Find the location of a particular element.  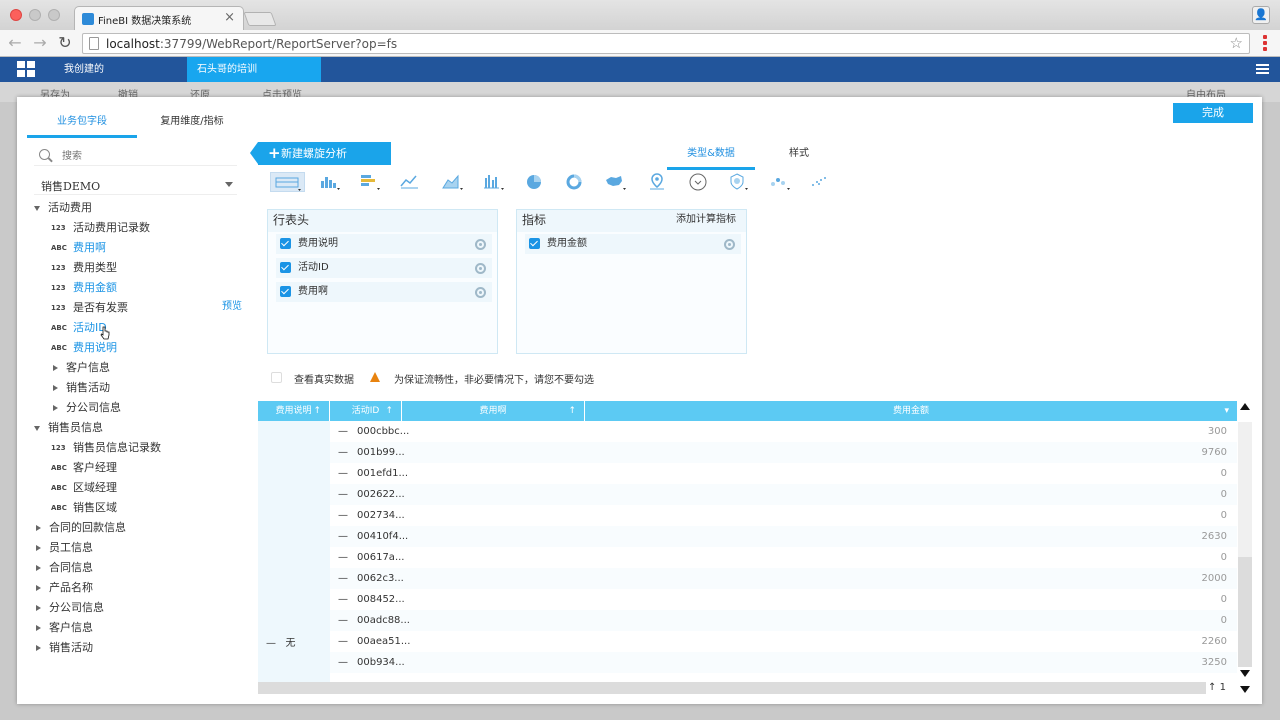

reload-icon: ↻ is located at coordinates (65, 42).